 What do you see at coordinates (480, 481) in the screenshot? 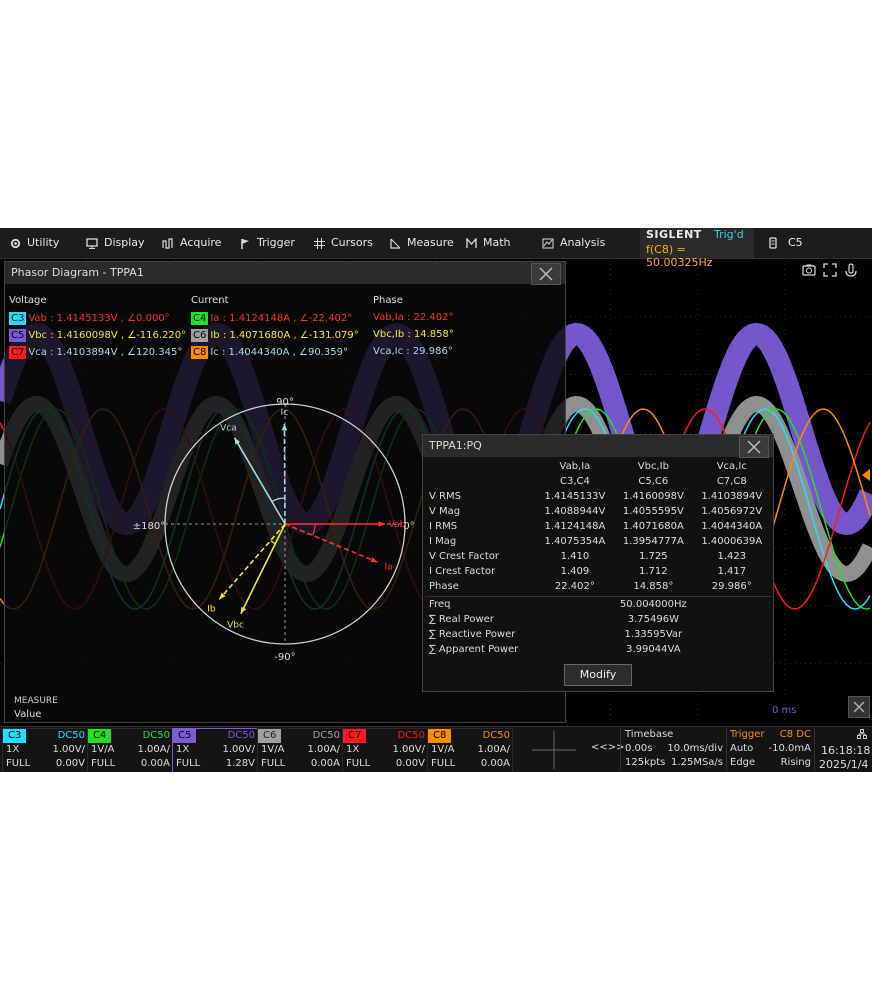
I see `table-cell` at bounding box center [480, 481].